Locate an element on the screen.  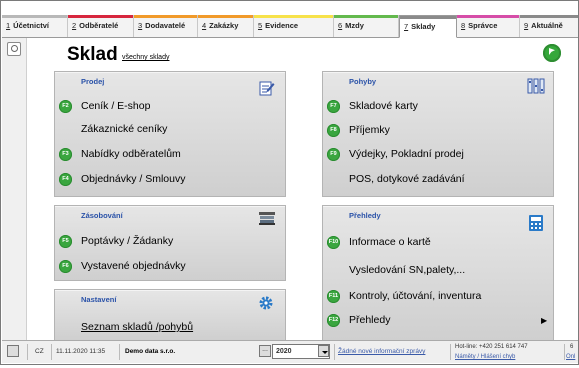
tab-odberatele: 2 Odběratelé is located at coordinates (101, 26).